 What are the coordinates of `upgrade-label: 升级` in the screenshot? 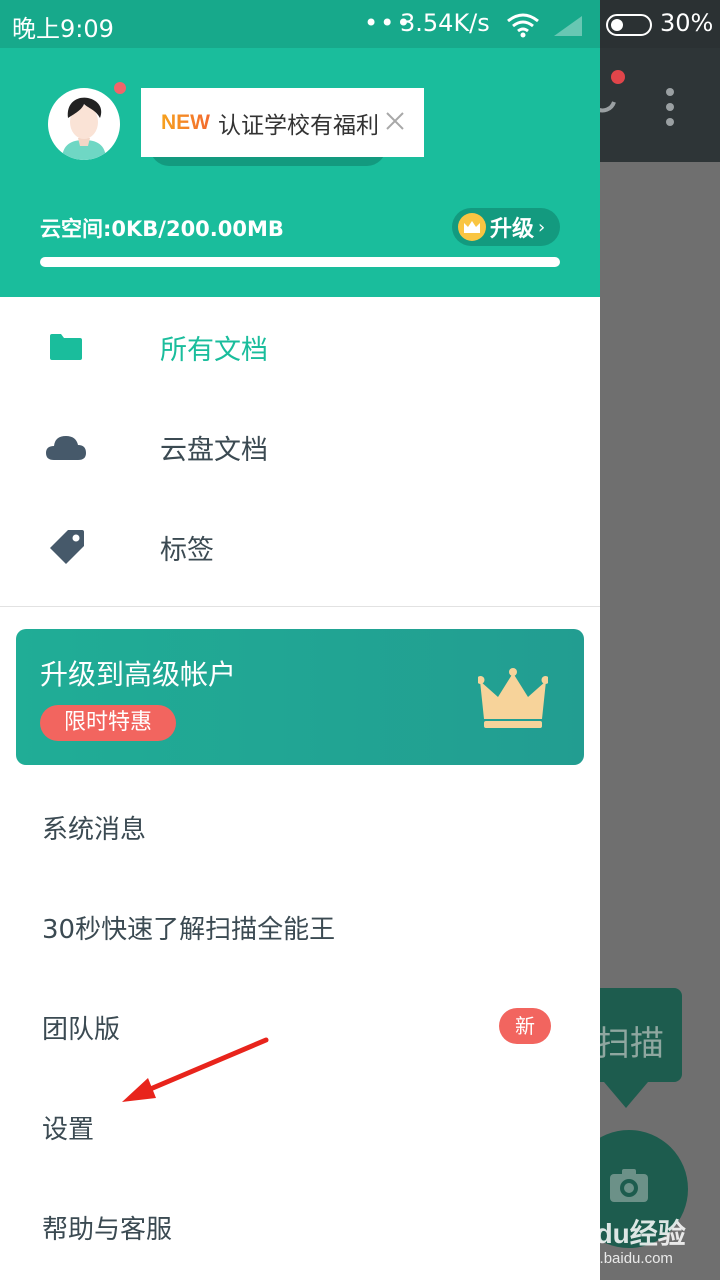 It's located at (512, 229).